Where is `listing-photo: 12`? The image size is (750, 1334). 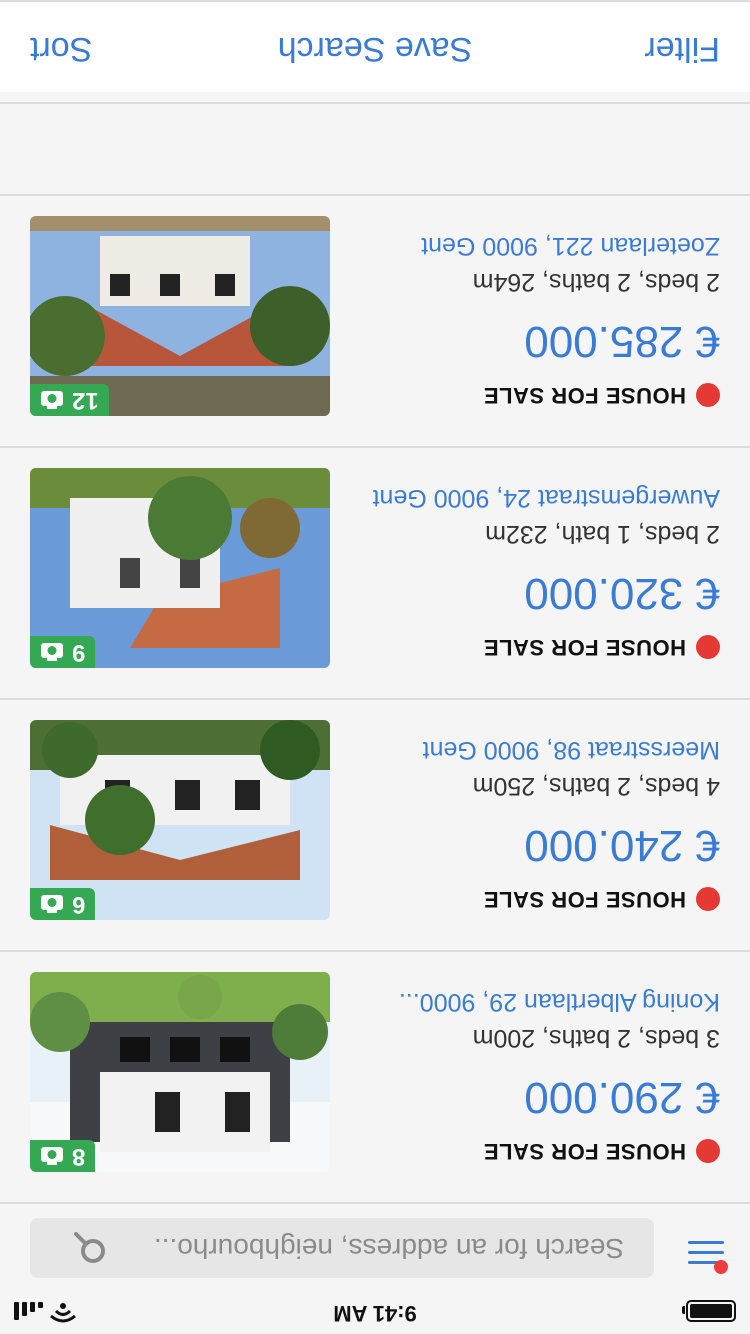 listing-photo: 12 is located at coordinates (180, 316).